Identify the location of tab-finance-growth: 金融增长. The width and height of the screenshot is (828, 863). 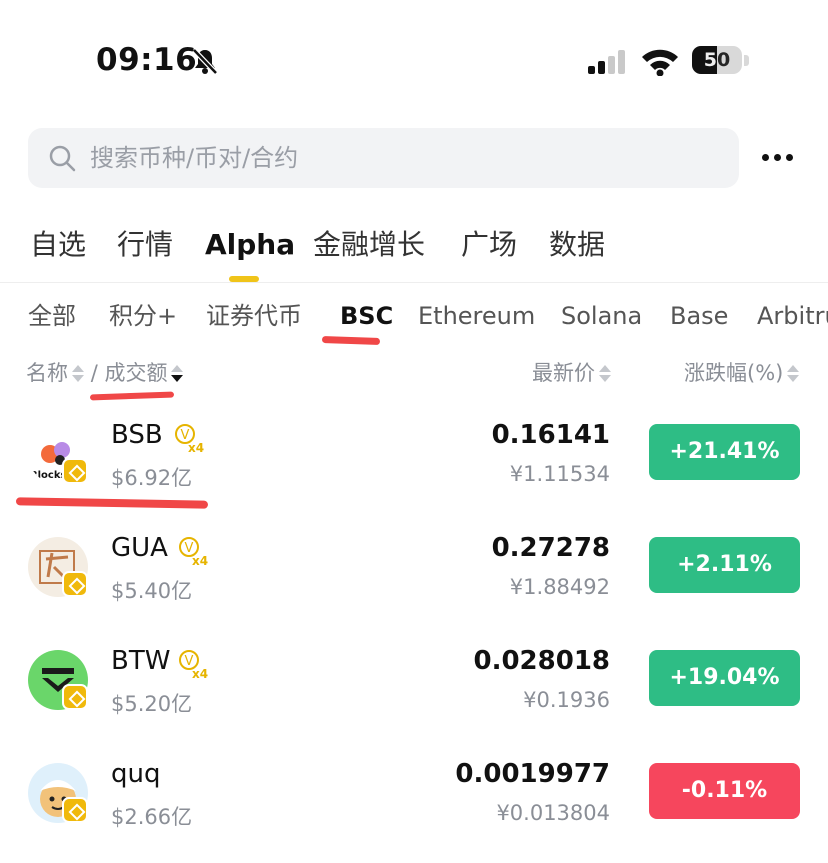
(369, 245).